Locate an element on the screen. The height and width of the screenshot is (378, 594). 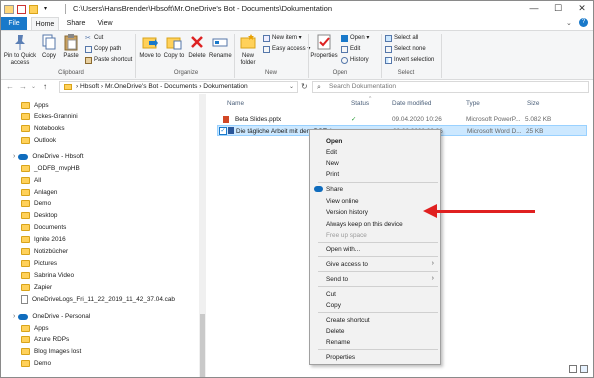
column-status: Status is located at coordinates (360, 103).